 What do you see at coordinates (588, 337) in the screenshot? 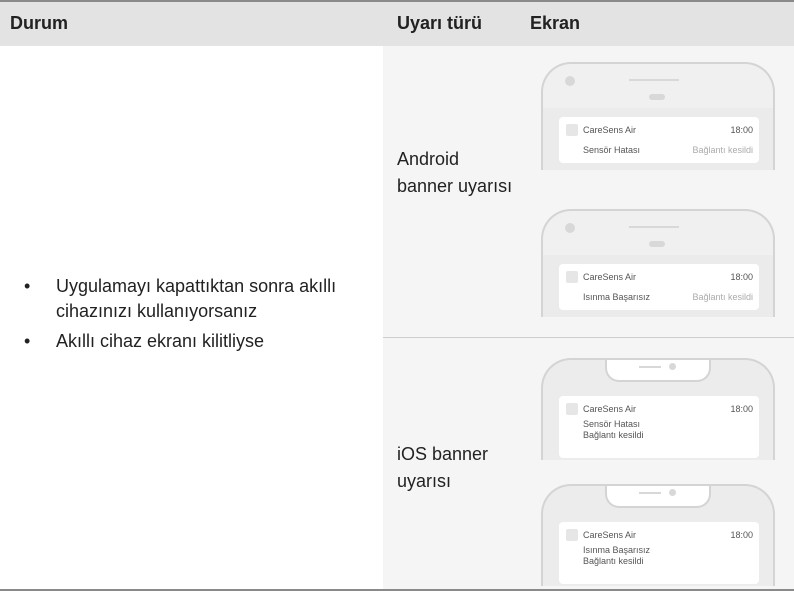
I see `row-divider` at bounding box center [588, 337].